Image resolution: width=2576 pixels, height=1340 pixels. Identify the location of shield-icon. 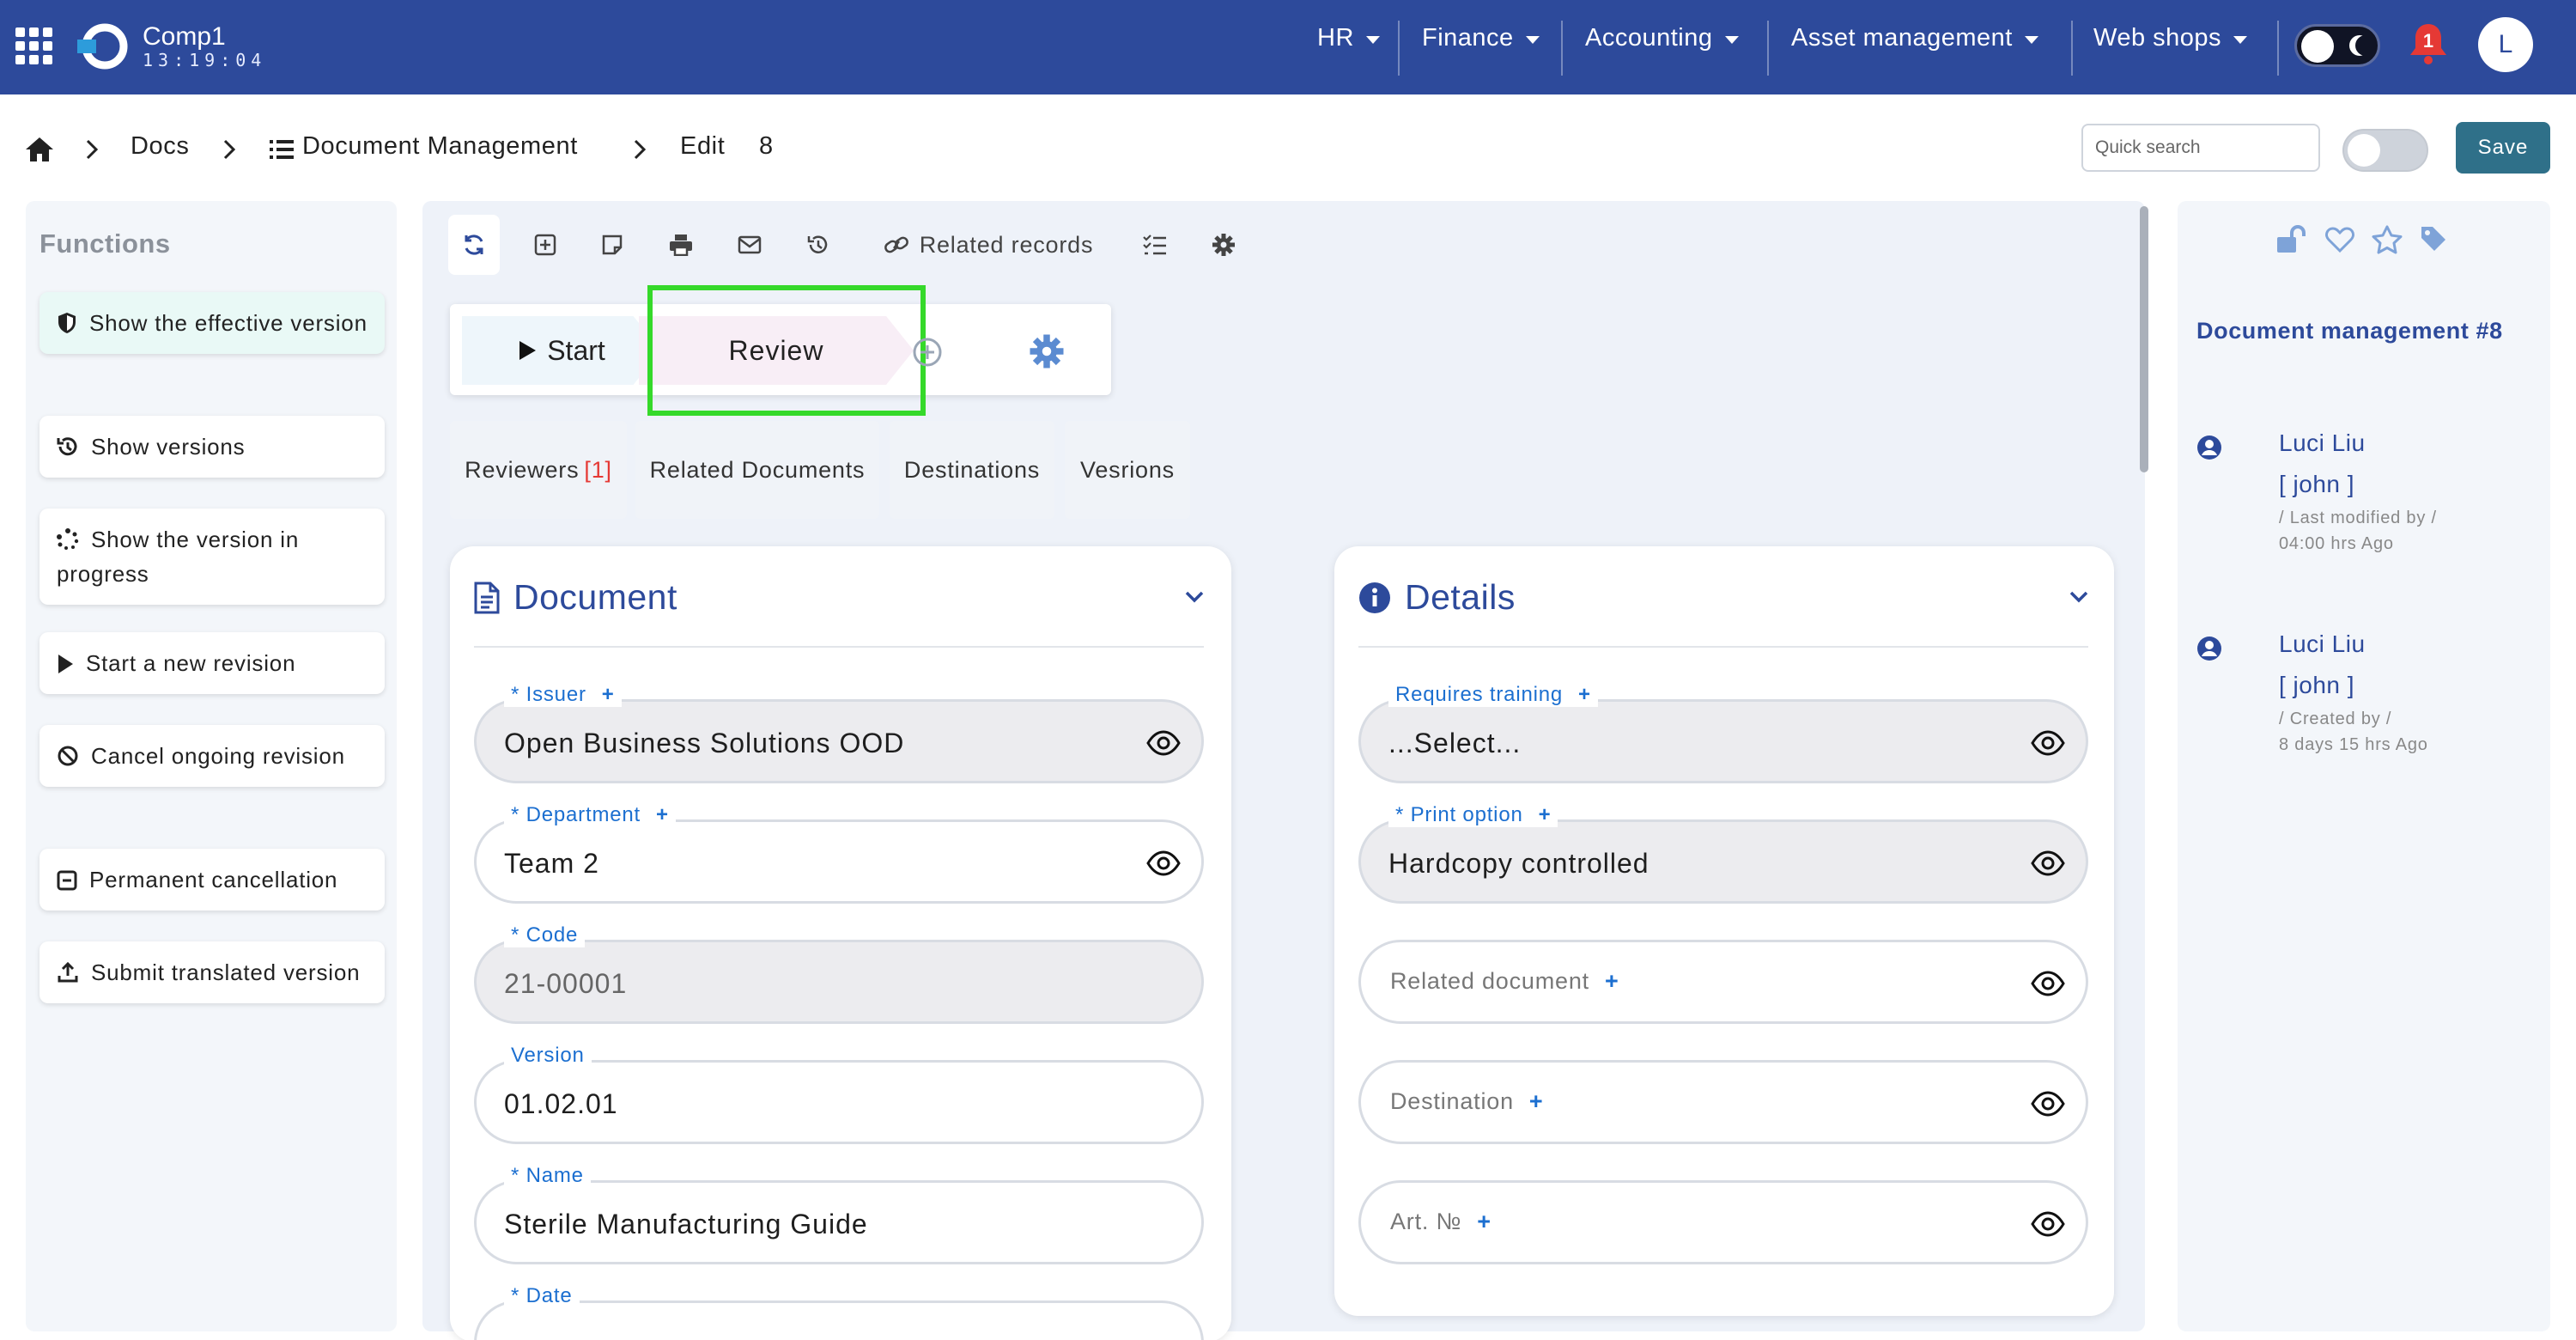
(67, 323).